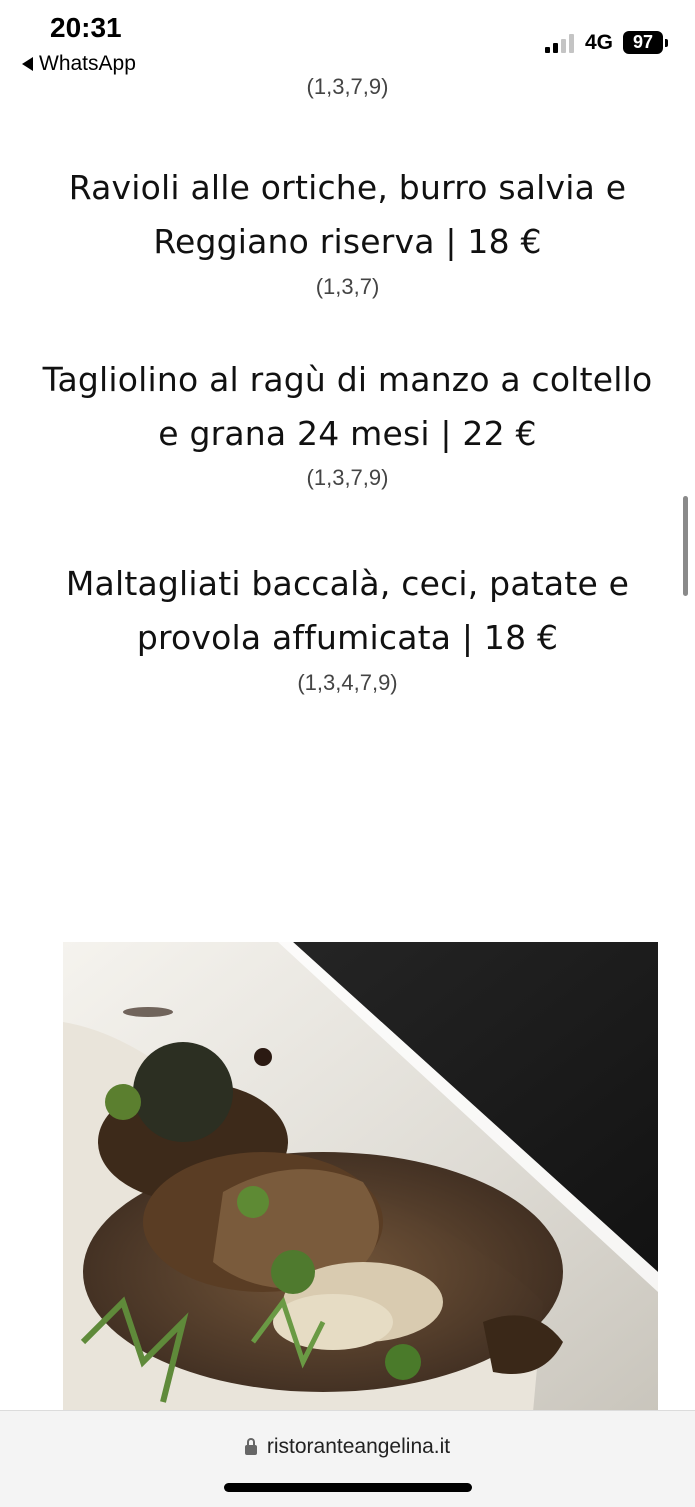 This screenshot has width=695, height=1507. Describe the element at coordinates (559, 43) in the screenshot. I see `signal-bars-icon` at that location.